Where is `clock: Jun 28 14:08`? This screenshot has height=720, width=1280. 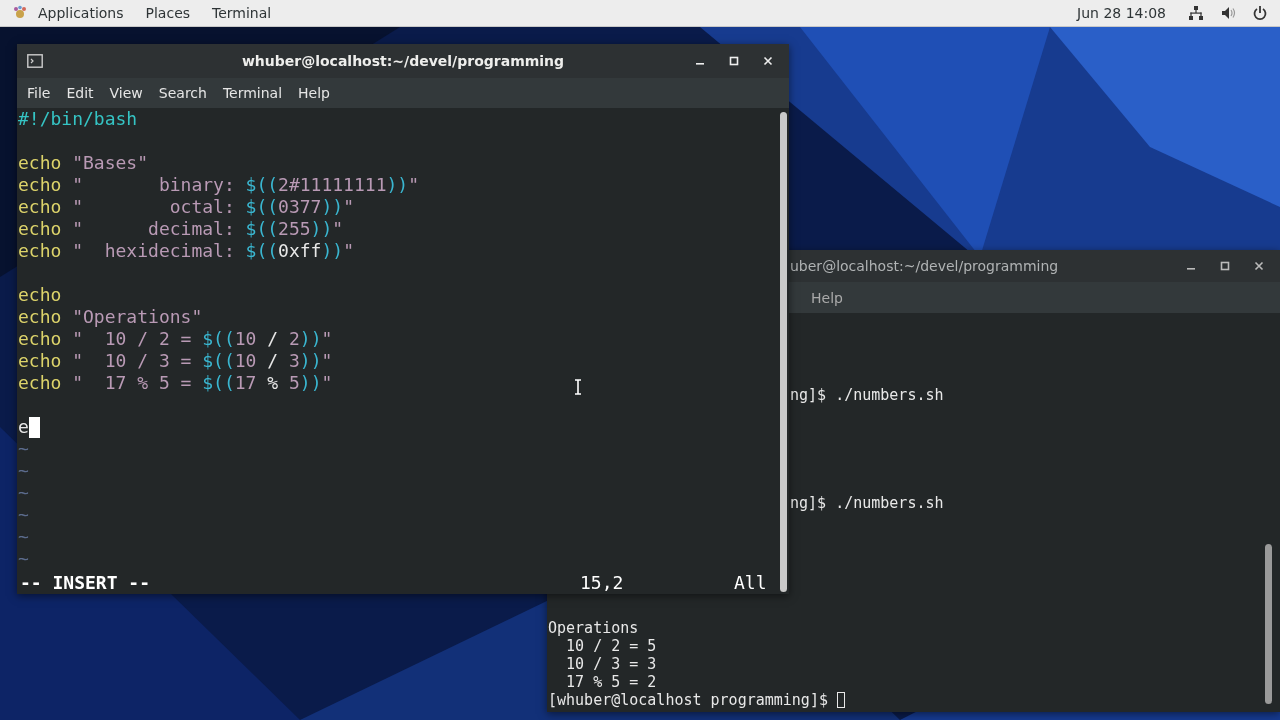 clock: Jun 28 14:08 is located at coordinates (1121, 13).